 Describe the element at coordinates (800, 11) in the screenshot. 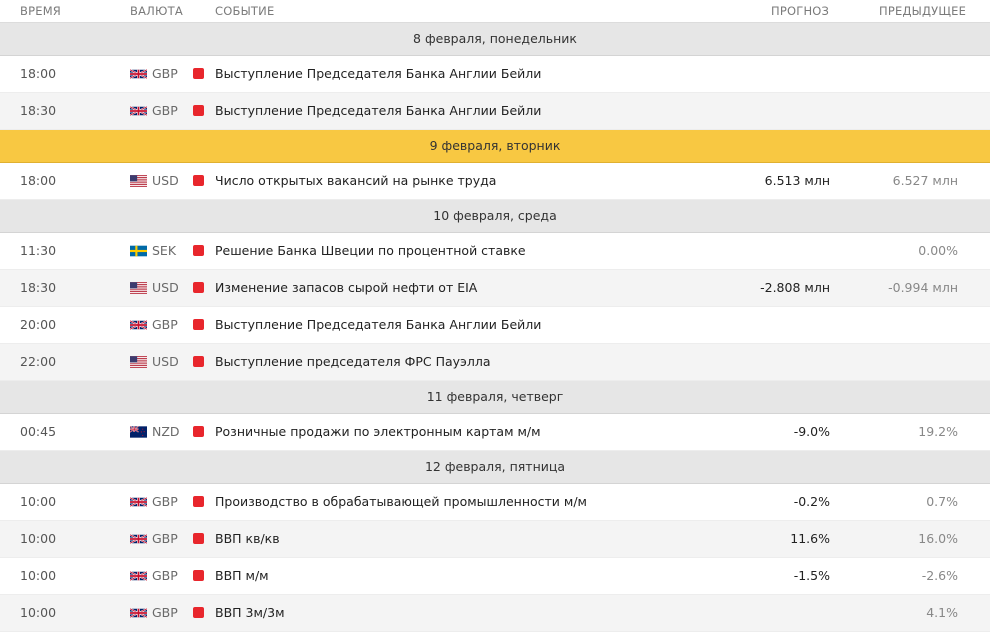

I see `column-header-forecast: ПРОГНОЗ` at that location.